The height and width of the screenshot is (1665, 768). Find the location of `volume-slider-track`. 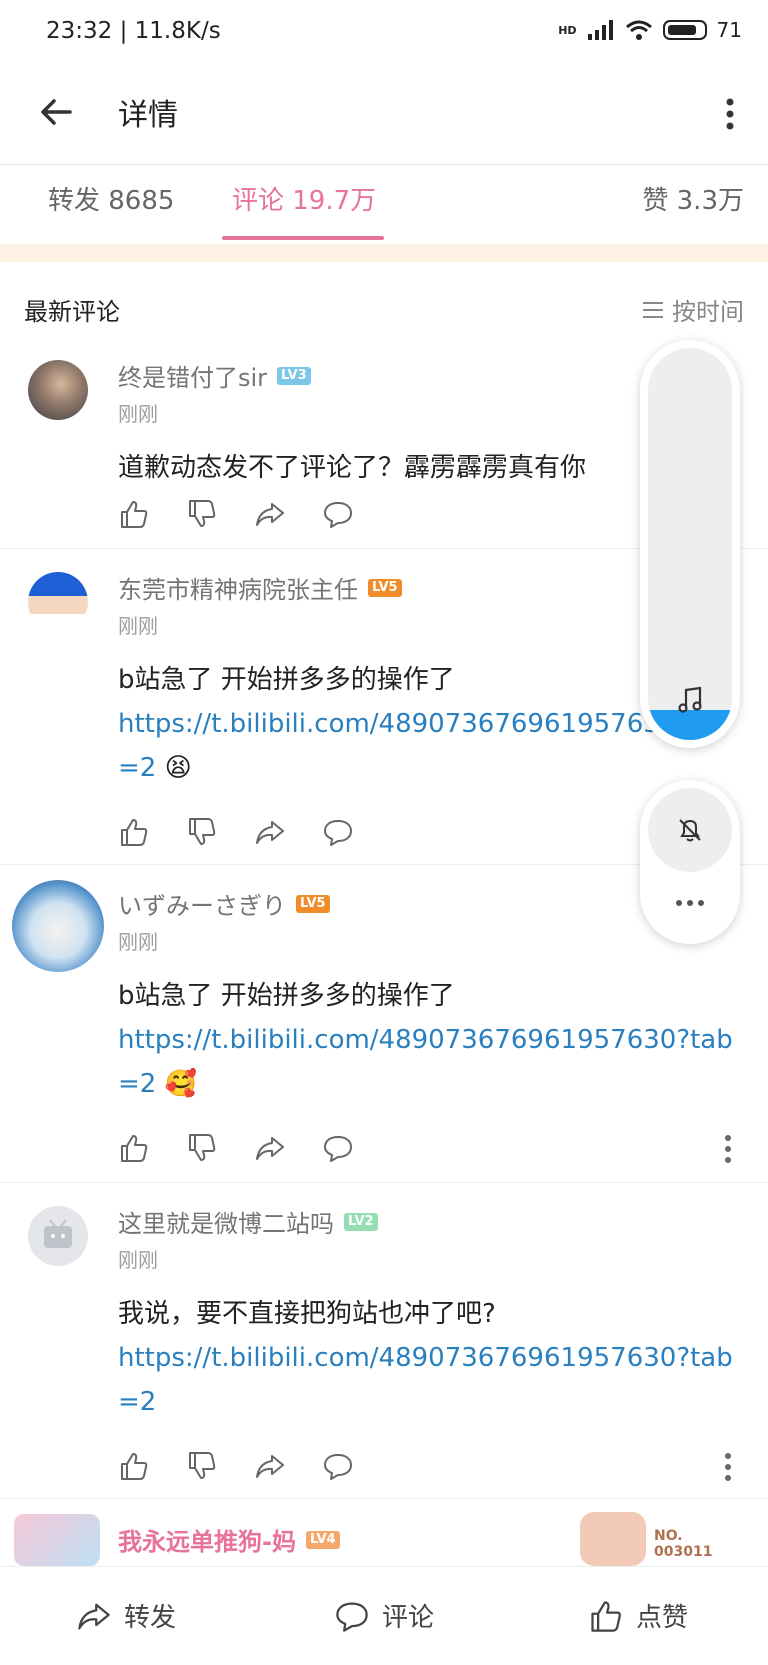

volume-slider-track is located at coordinates (690, 544).